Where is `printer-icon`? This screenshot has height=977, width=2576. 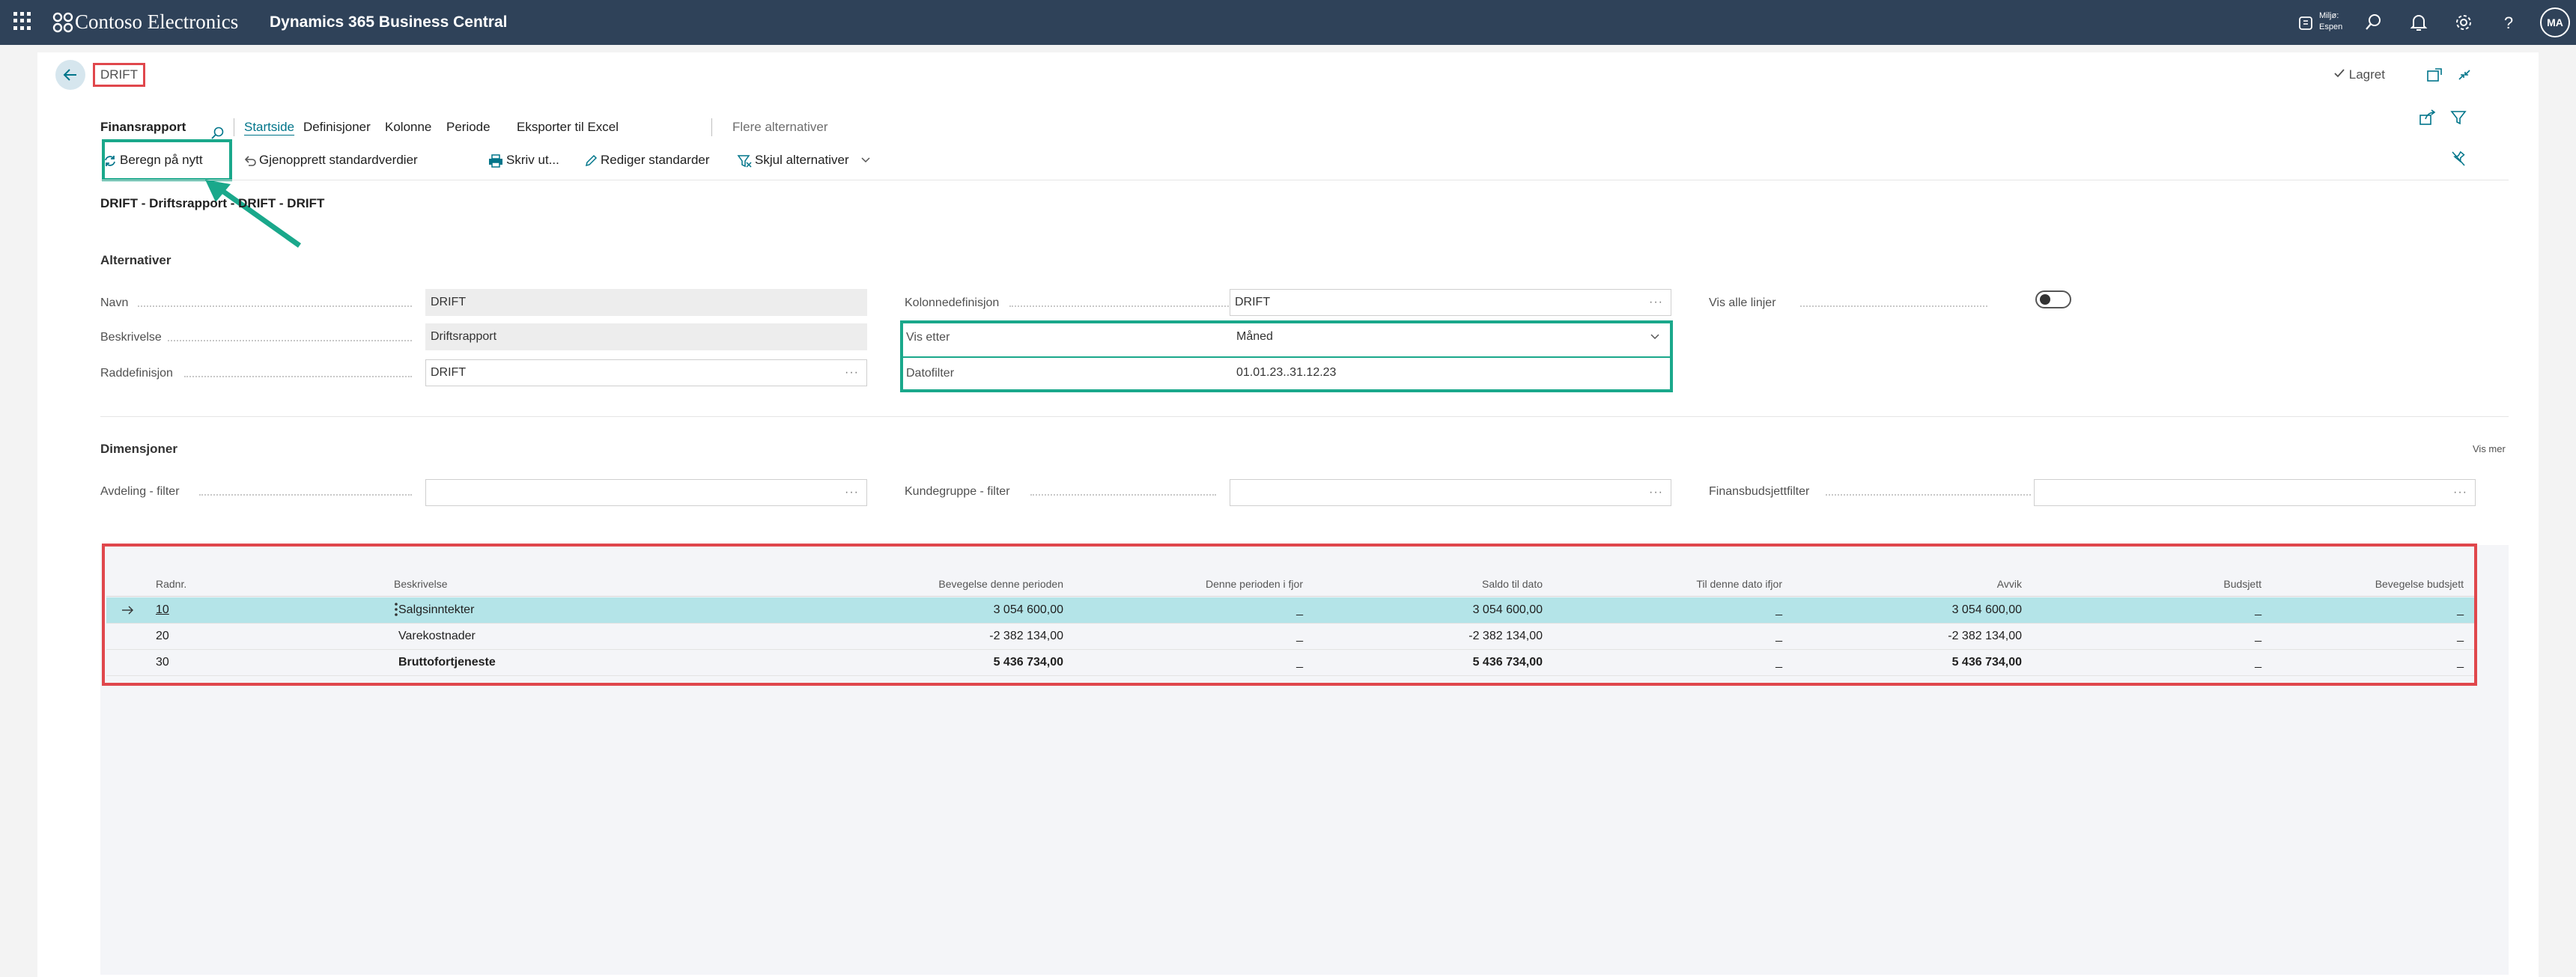 printer-icon is located at coordinates (495, 160).